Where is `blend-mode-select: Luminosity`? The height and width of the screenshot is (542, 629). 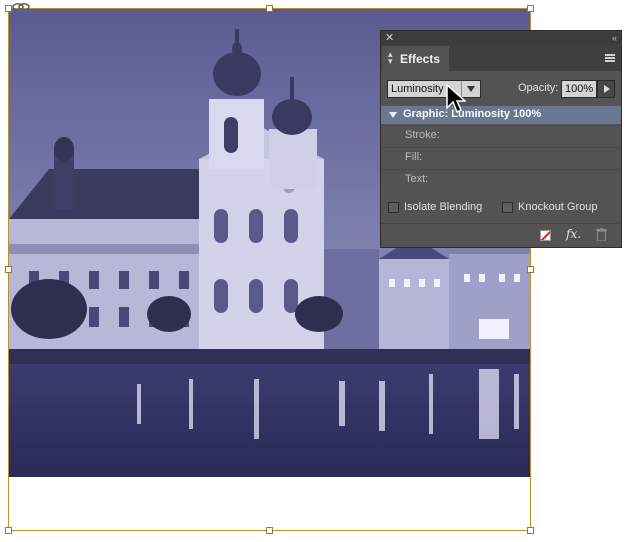 blend-mode-select: Luminosity is located at coordinates (434, 89).